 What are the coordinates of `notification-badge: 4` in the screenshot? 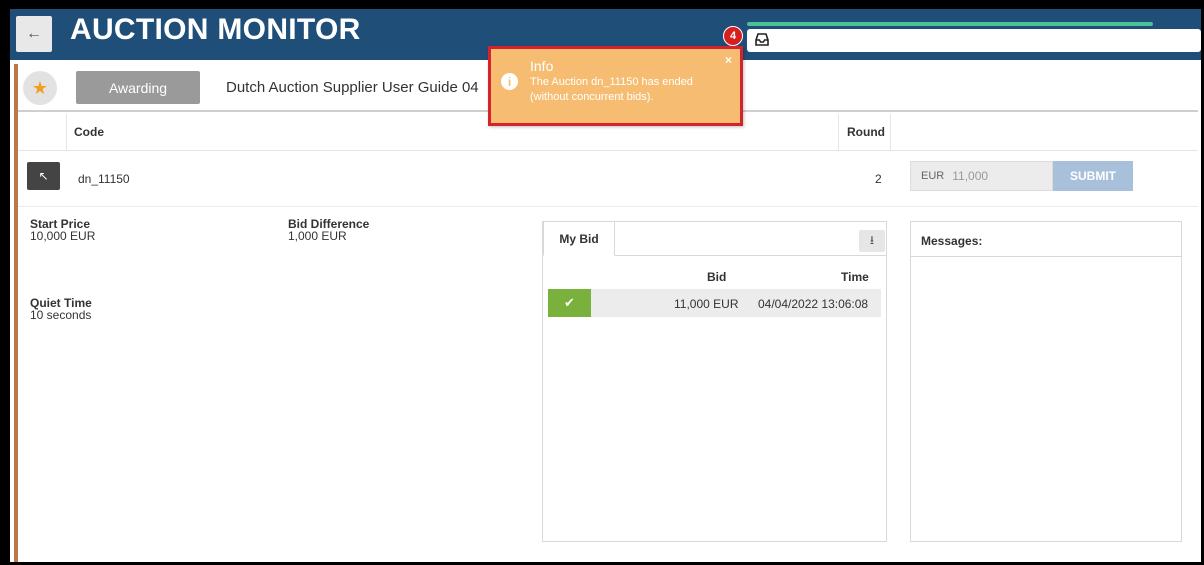 It's located at (733, 36).